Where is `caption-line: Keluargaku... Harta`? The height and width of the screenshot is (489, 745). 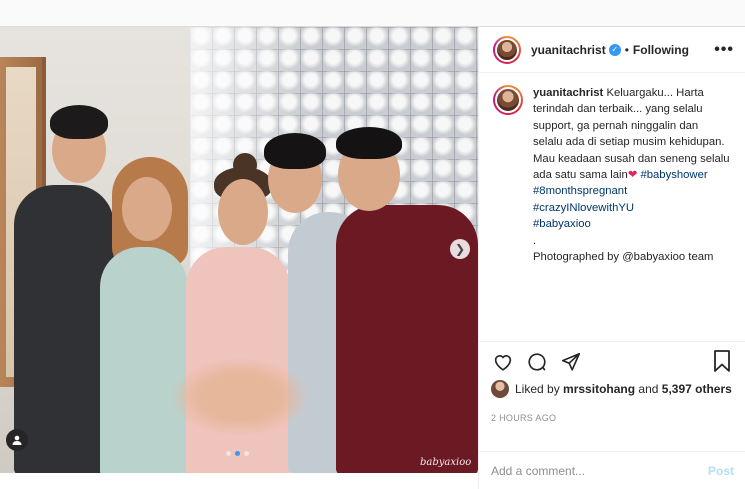
caption-line: Keluargaku... Harta is located at coordinates (655, 93).